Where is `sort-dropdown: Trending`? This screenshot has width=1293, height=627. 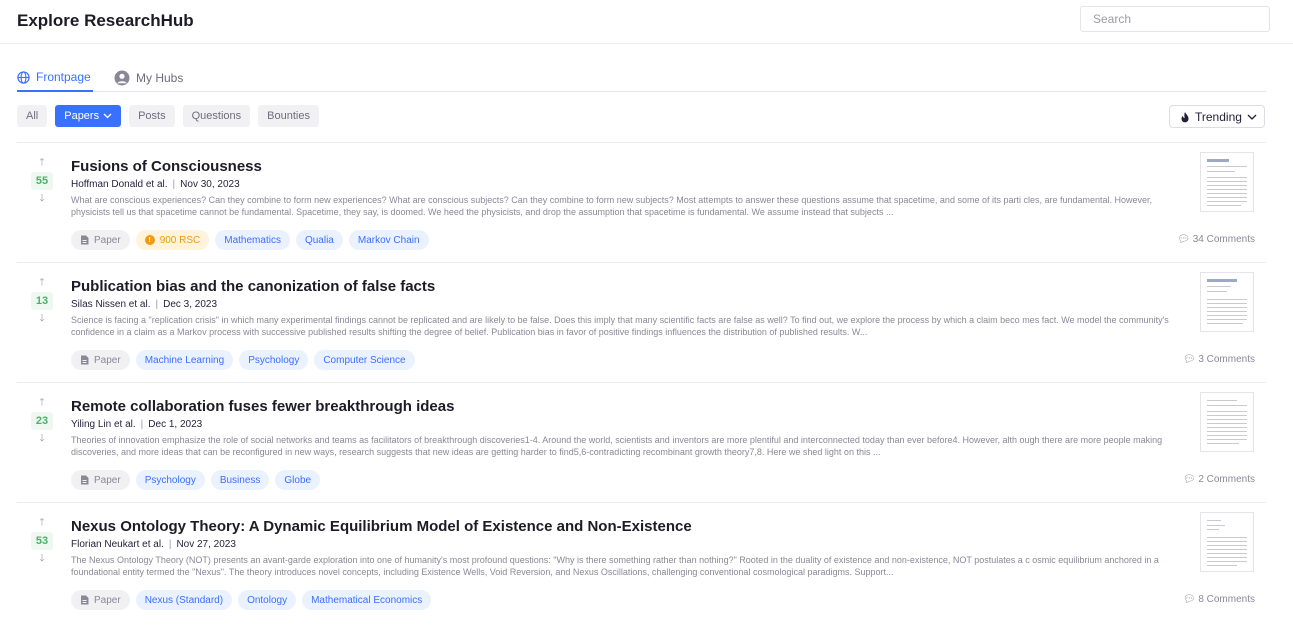 sort-dropdown: Trending is located at coordinates (1217, 116).